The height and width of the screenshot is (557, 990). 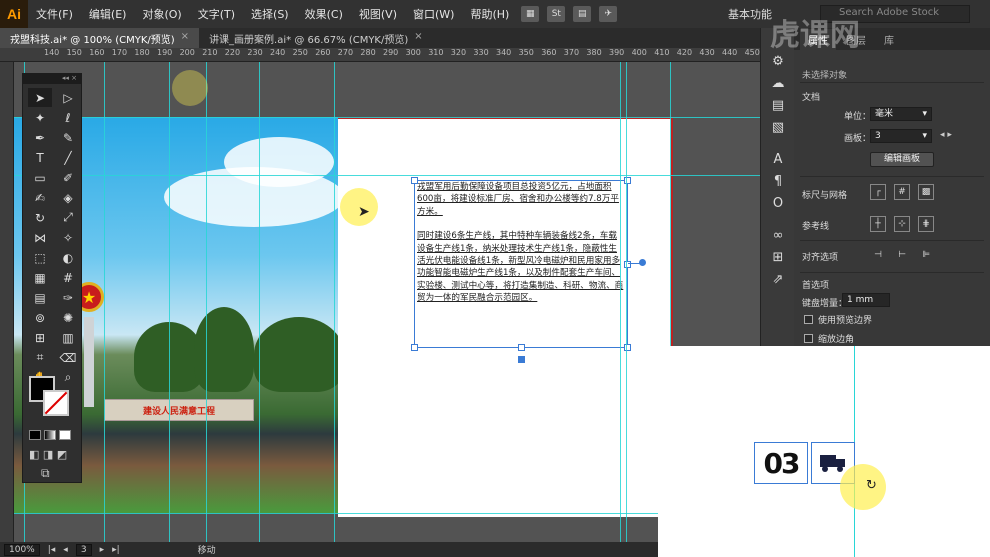 I want to click on menu-help: 帮助(H), so click(x=489, y=14).